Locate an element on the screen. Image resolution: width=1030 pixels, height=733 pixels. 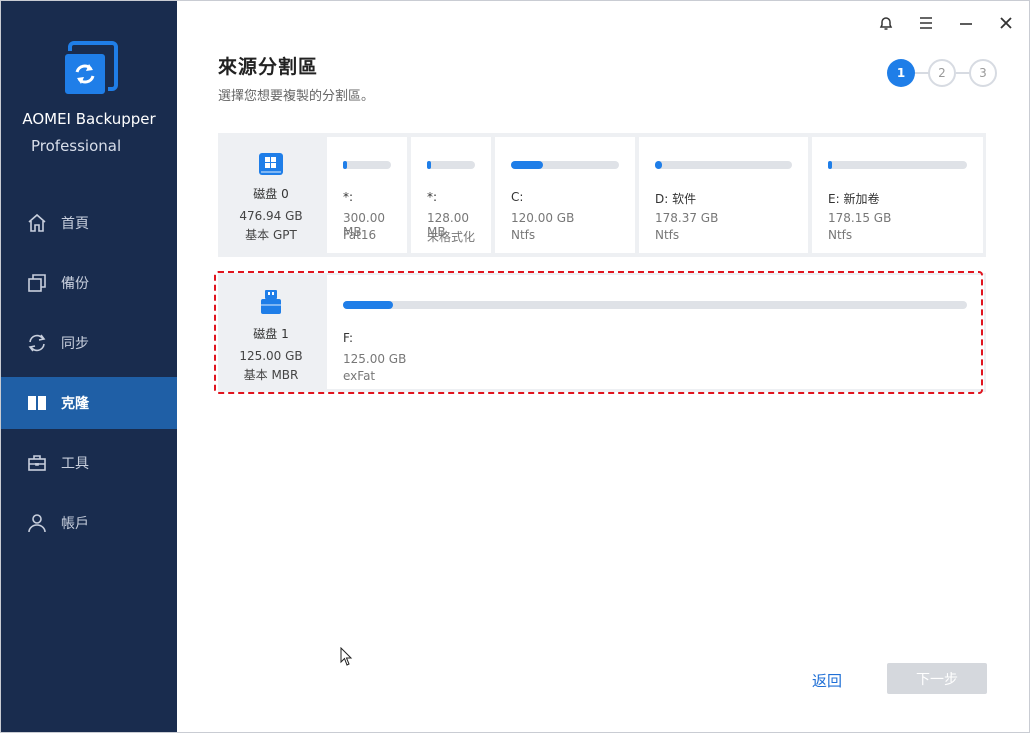
usb-drive-icon is located at coordinates (271, 302).